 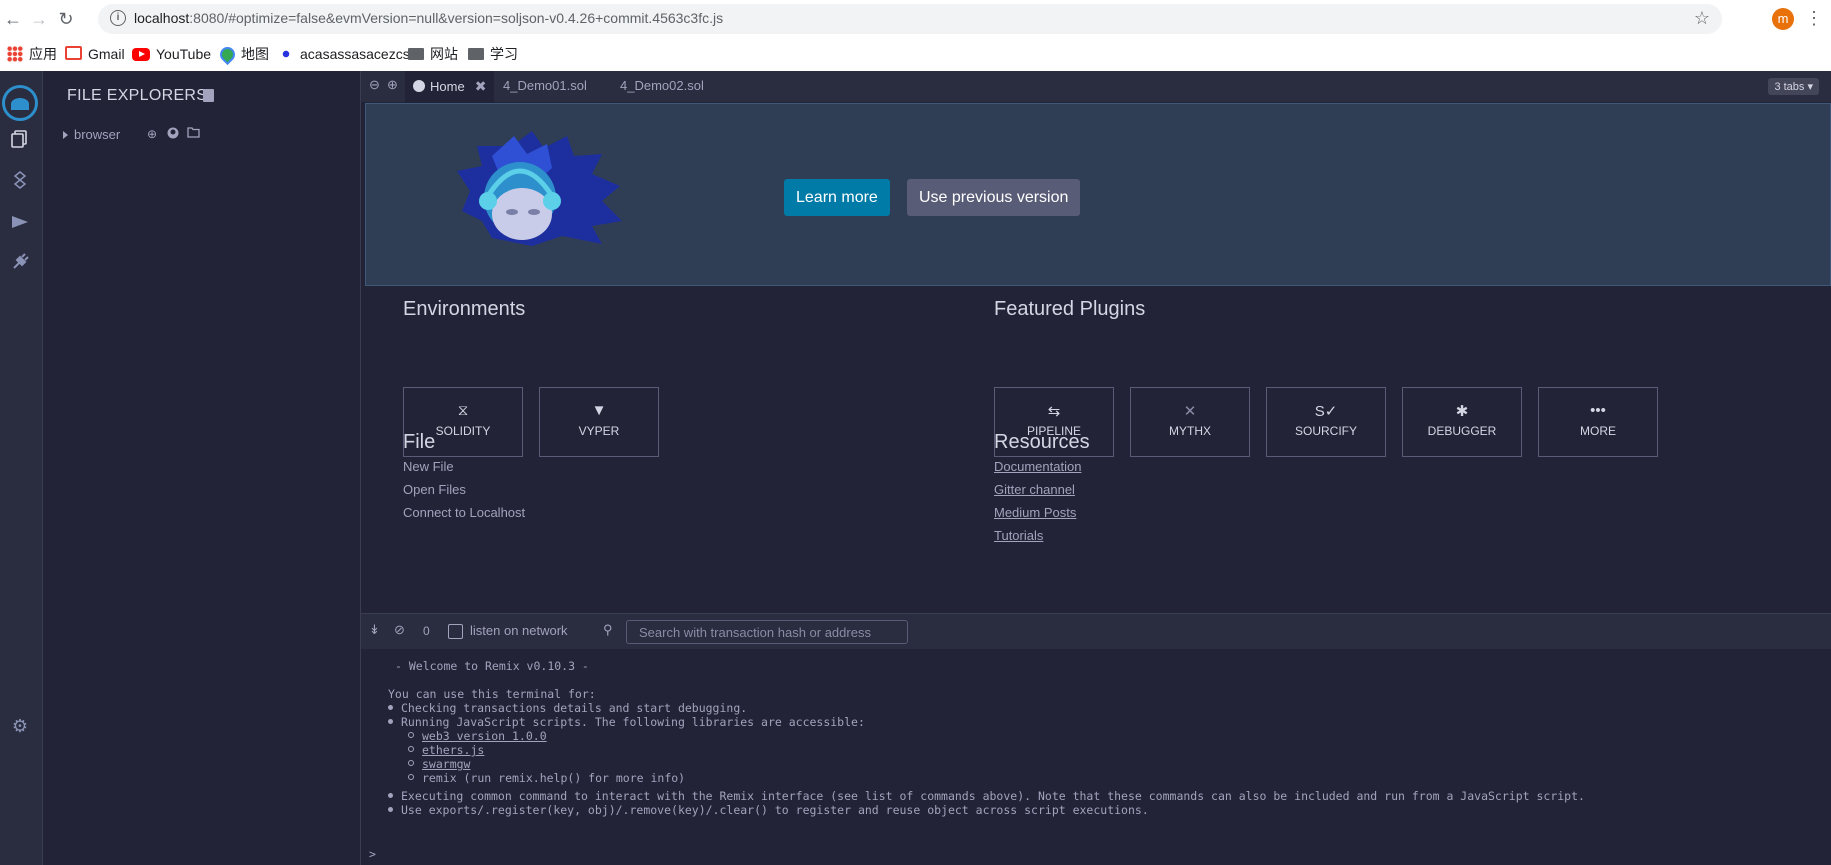 What do you see at coordinates (20, 224) in the screenshot?
I see `deploy-run-icon` at bounding box center [20, 224].